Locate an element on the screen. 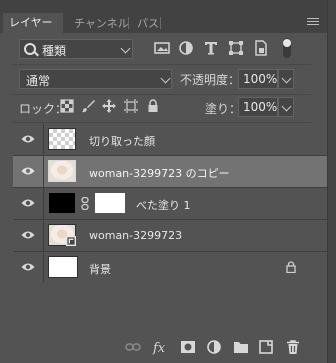 Image resolution: width=336 pixels, height=363 pixels. filter-toggle-icon is located at coordinates (287, 48).